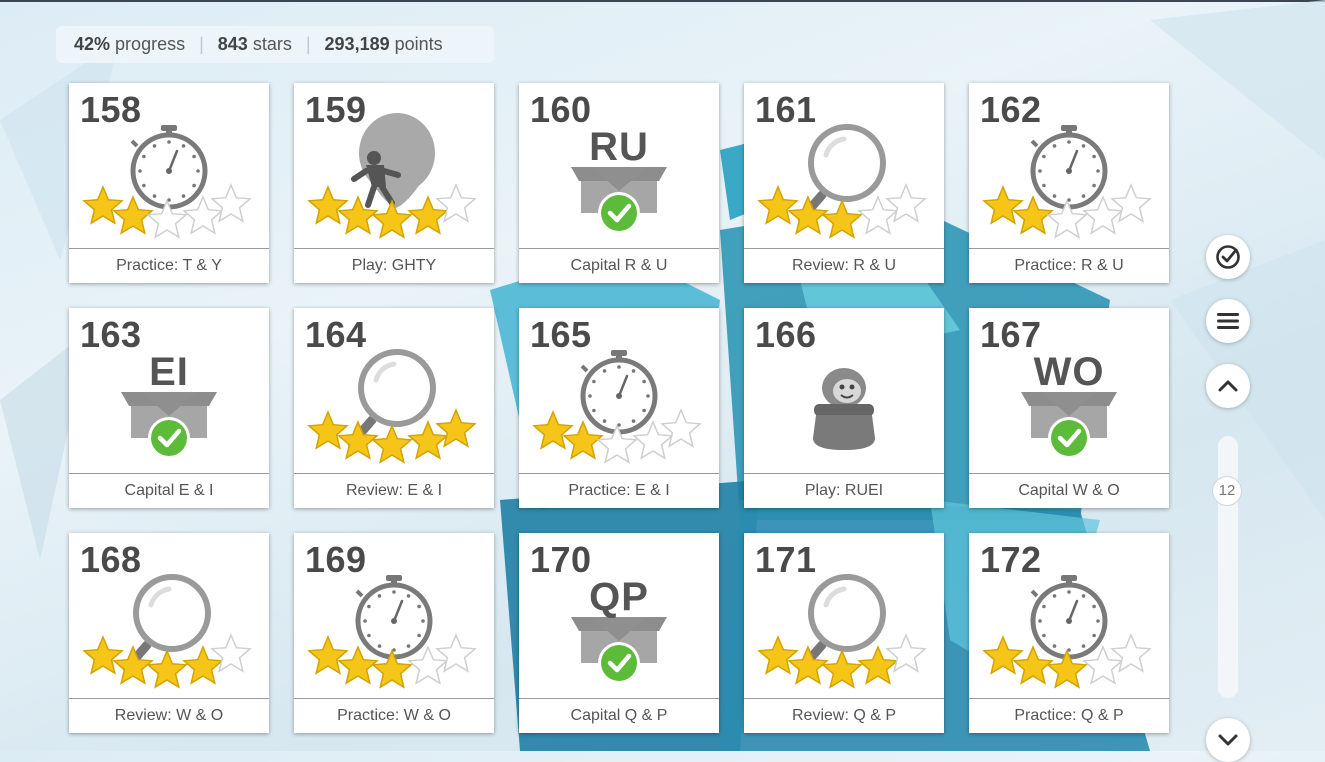 The height and width of the screenshot is (762, 1325). What do you see at coordinates (844, 183) in the screenshot?
I see `lesson-card-161: 161 Review: R & U` at bounding box center [844, 183].